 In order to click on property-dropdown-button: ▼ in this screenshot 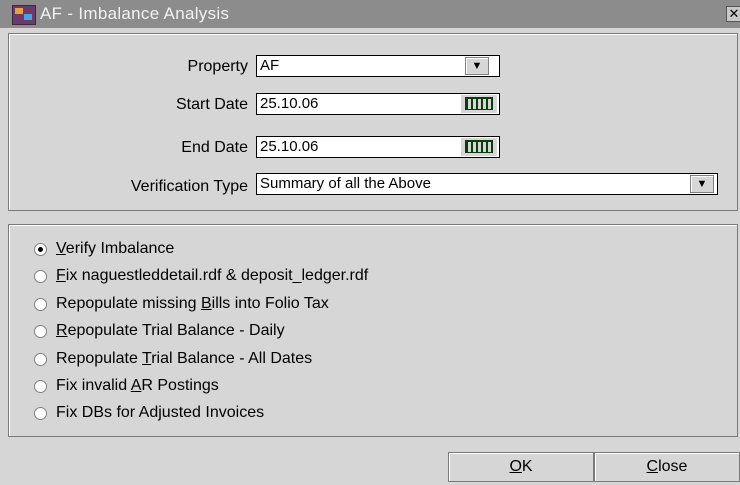, I will do `click(477, 66)`.